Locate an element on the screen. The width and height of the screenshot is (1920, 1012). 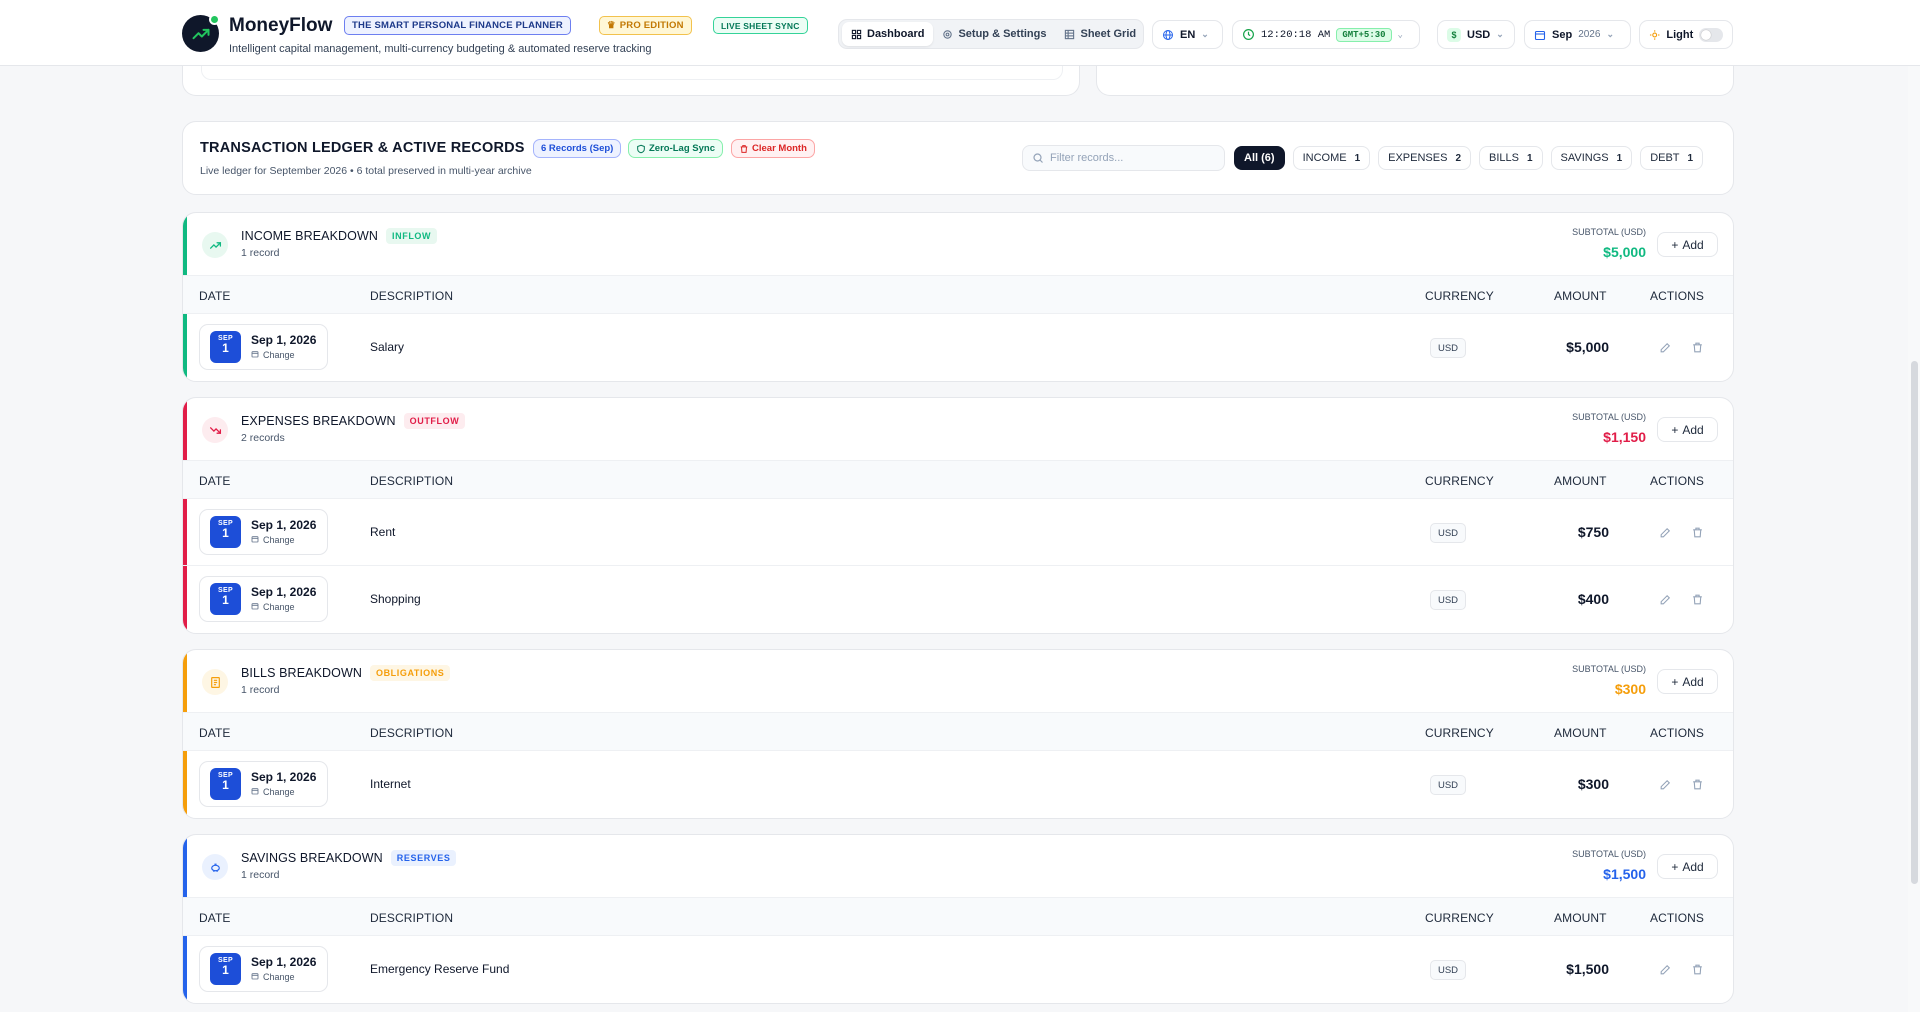
expenses-category-icon is located at coordinates (215, 430).